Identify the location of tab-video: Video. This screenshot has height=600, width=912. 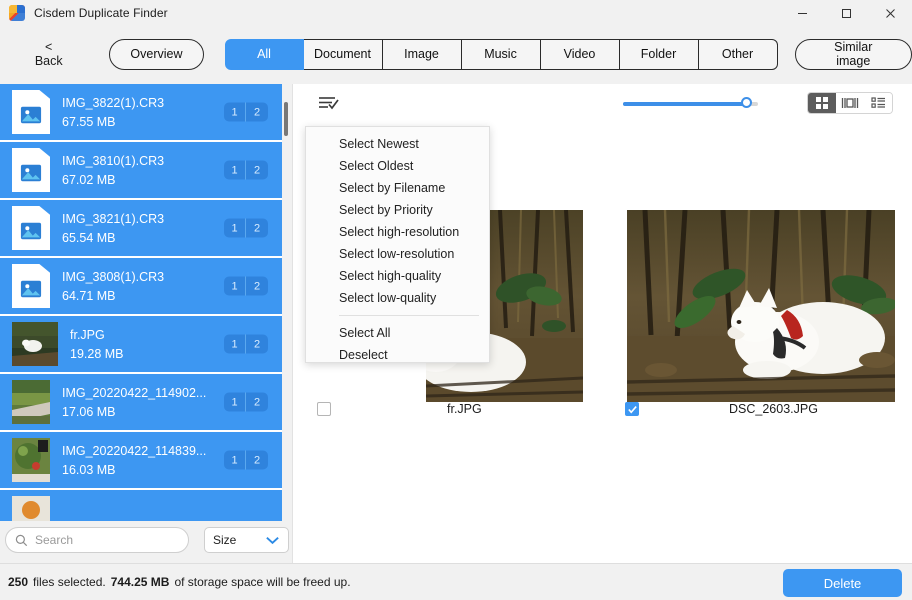
(580, 54).